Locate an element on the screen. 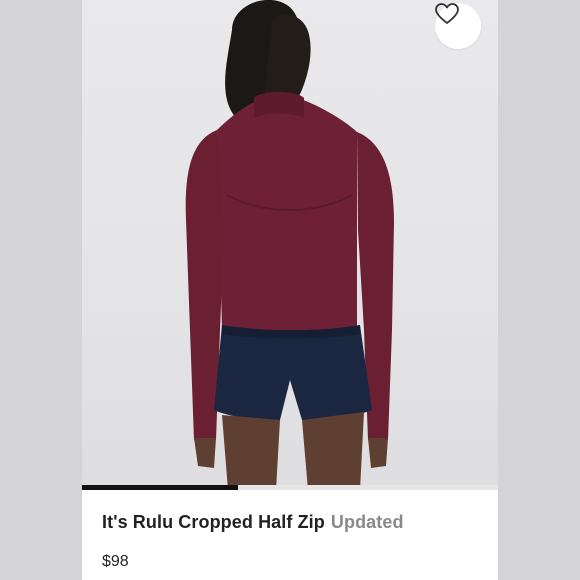 This screenshot has width=580, height=580. status-badge: Updated is located at coordinates (367, 522).